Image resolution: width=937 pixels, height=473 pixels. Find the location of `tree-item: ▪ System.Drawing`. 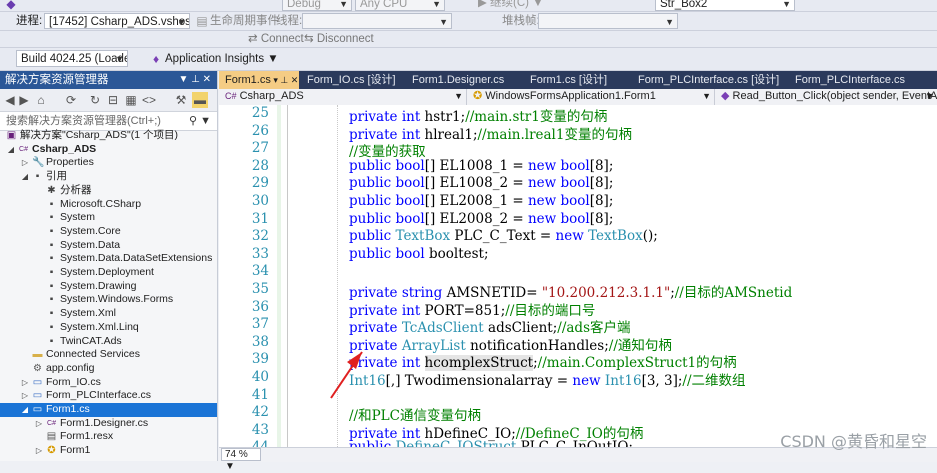

tree-item: ▪ System.Drawing is located at coordinates (108, 287).